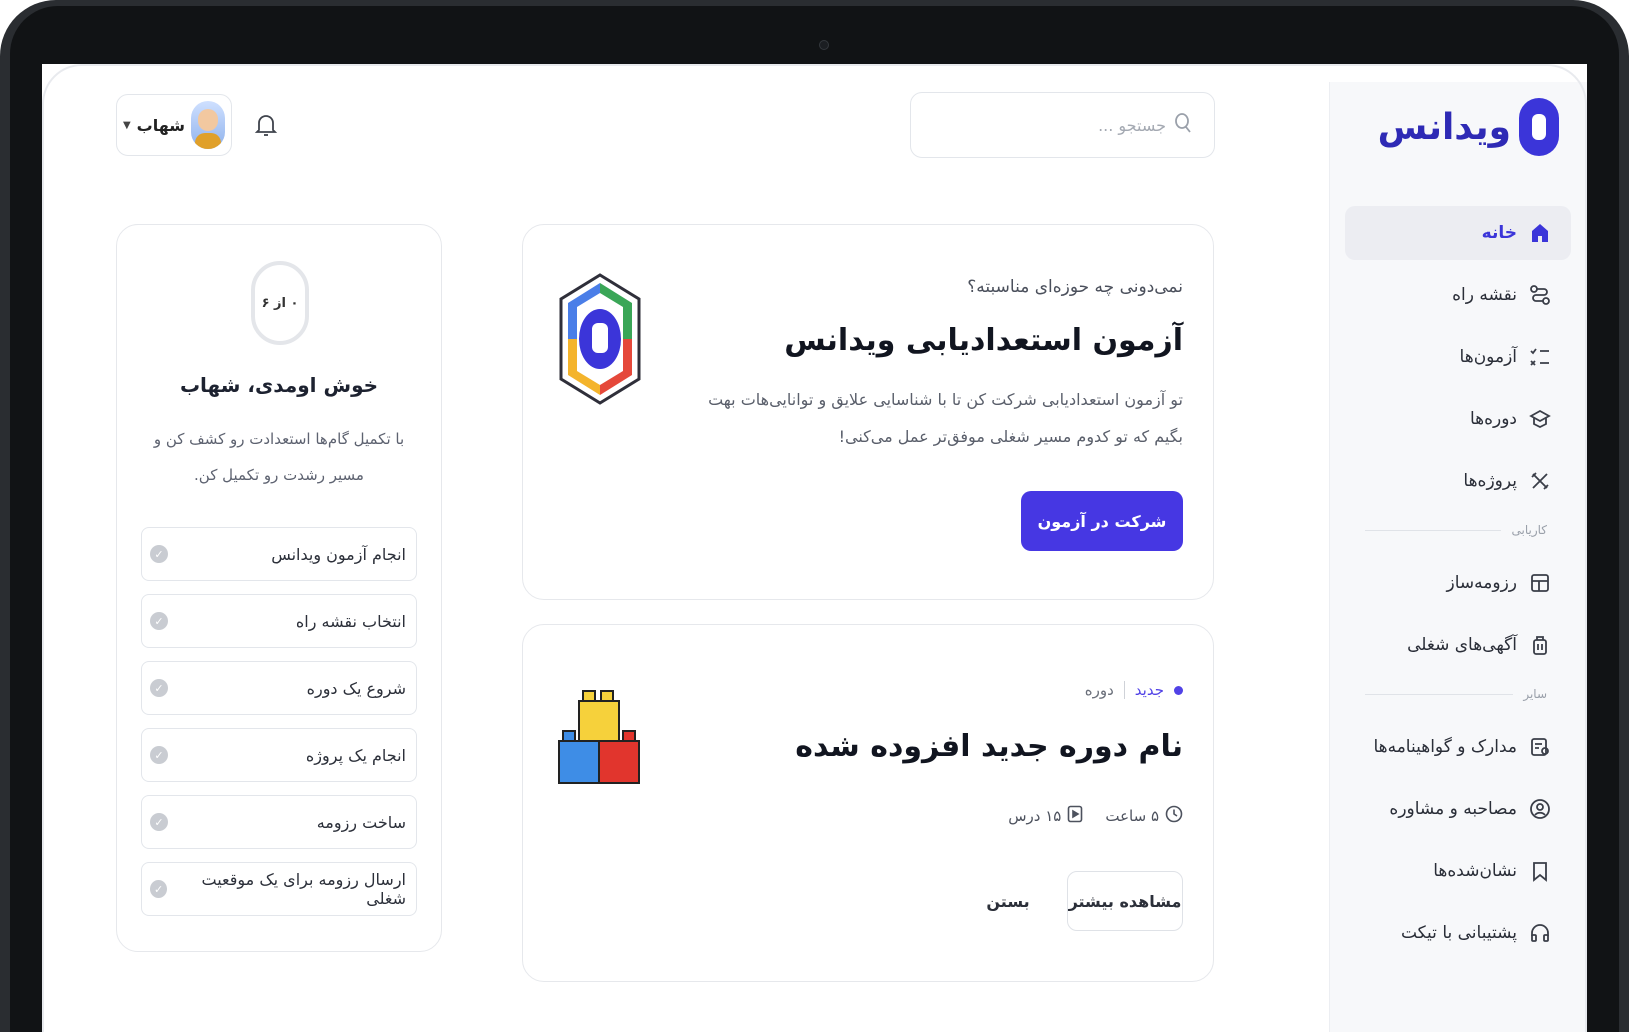 The image size is (1629, 1032). What do you see at coordinates (1444, 127) in the screenshot?
I see `brand-name: ویدانس` at bounding box center [1444, 127].